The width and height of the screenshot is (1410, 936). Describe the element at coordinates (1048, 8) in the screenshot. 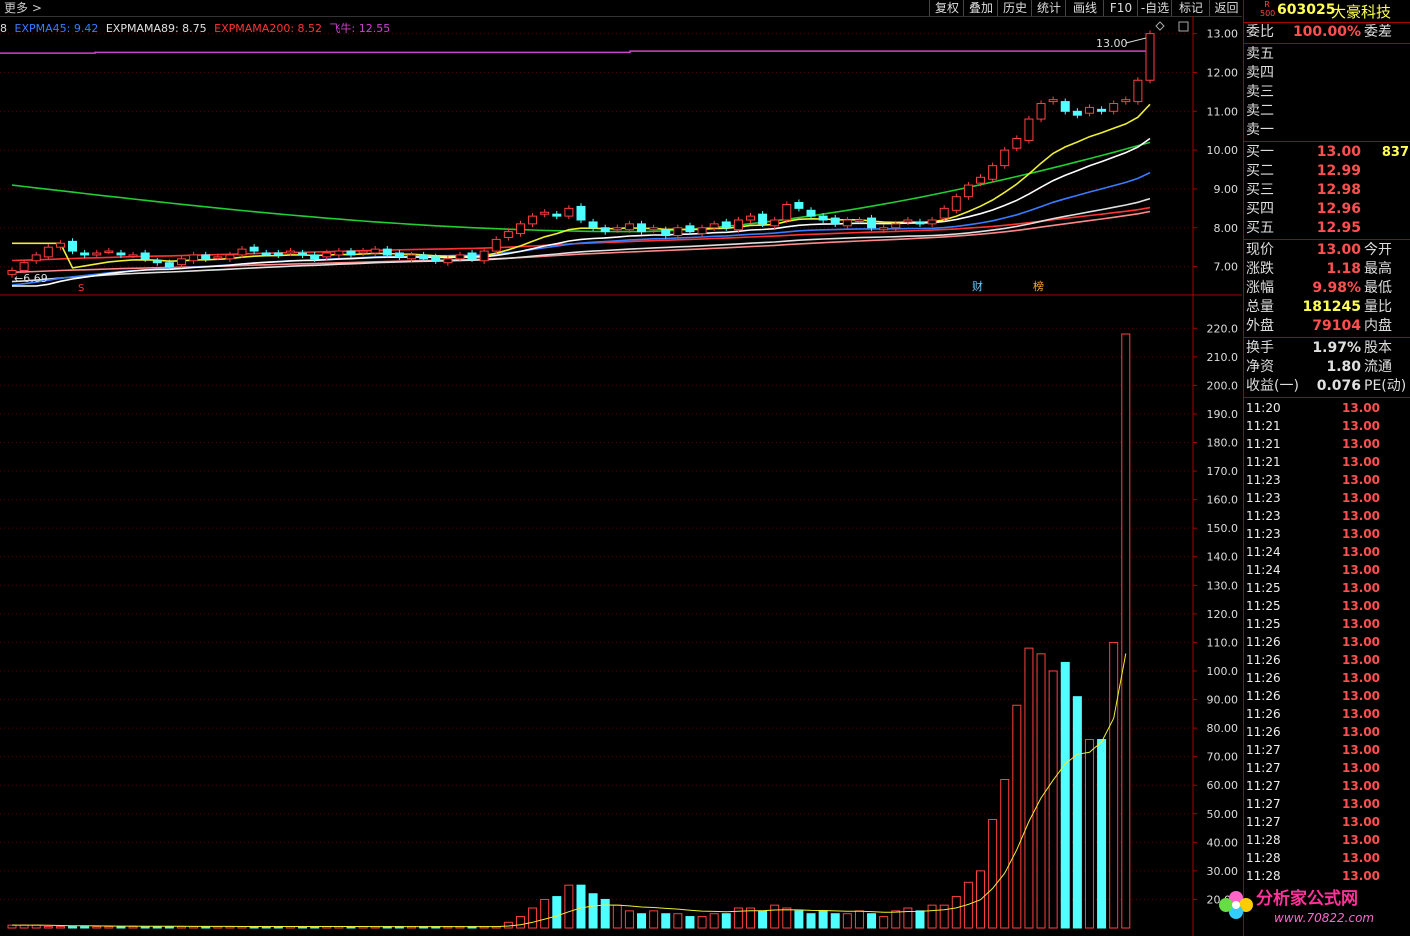

I see `toolbar-button-3: 统计` at that location.